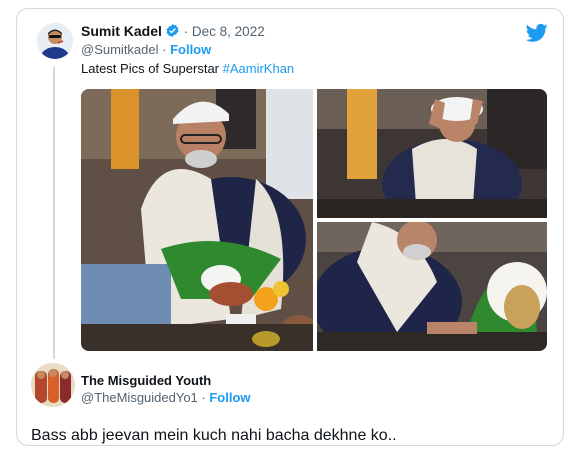 The width and height of the screenshot is (580, 452). What do you see at coordinates (229, 397) in the screenshot?
I see `follow-reply-author-button: Follow` at bounding box center [229, 397].